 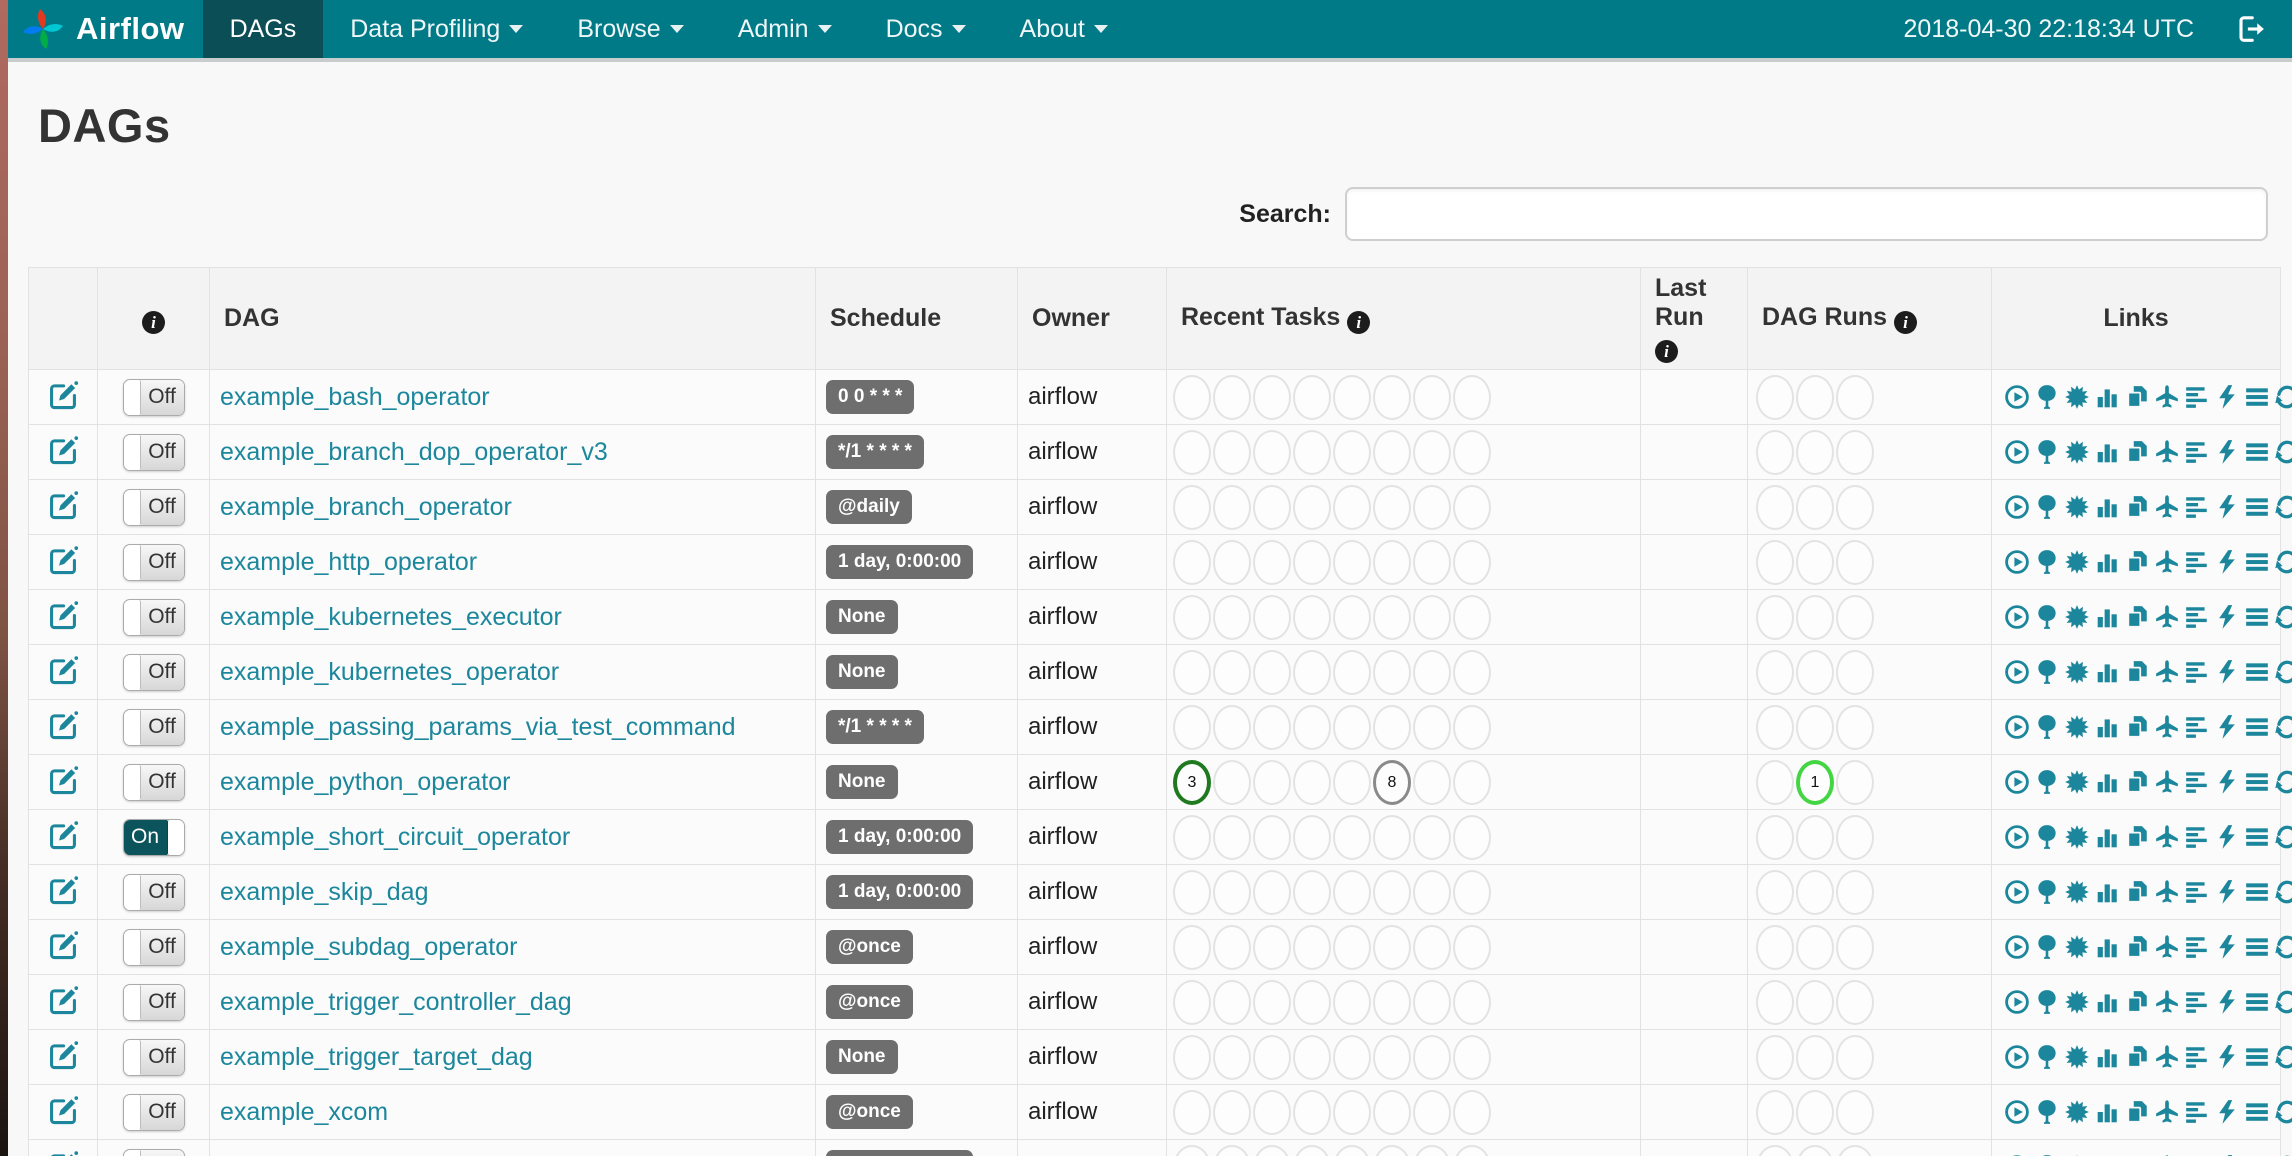 I want to click on nav-item-data-profiling: Data Profiling, so click(x=436, y=29).